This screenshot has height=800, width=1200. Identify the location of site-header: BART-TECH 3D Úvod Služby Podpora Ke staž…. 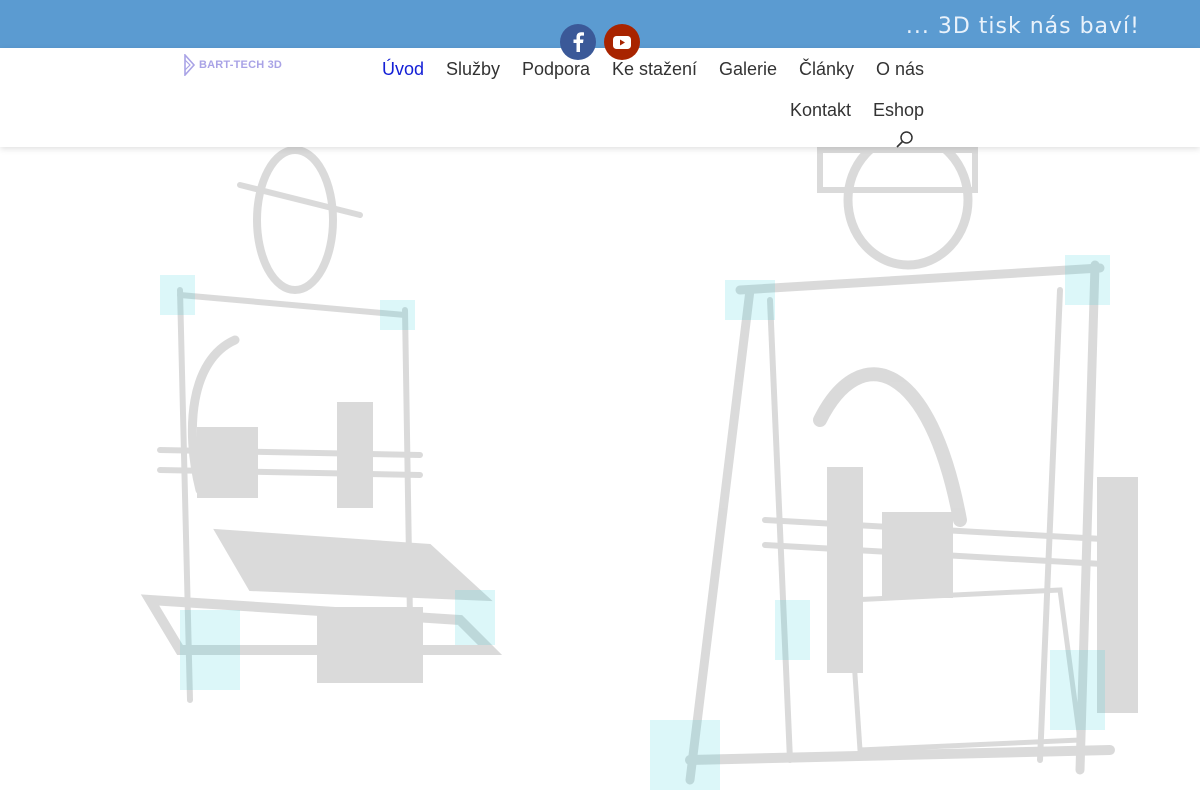
(600, 99).